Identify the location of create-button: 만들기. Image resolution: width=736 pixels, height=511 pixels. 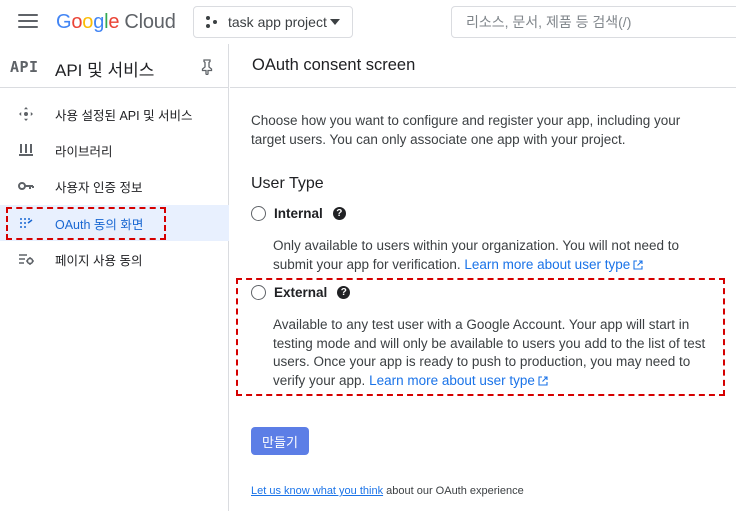
(280, 441).